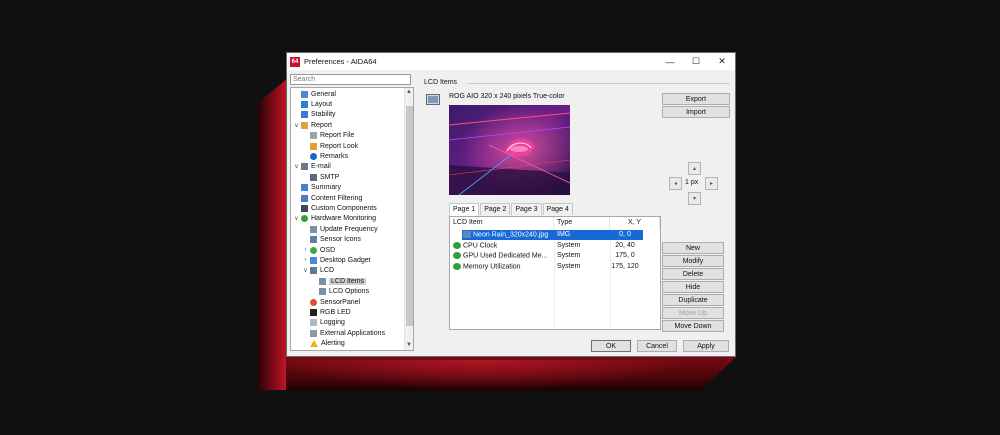  What do you see at coordinates (694, 198) in the screenshot?
I see `move-down-arrow-icon: ▾` at bounding box center [694, 198].